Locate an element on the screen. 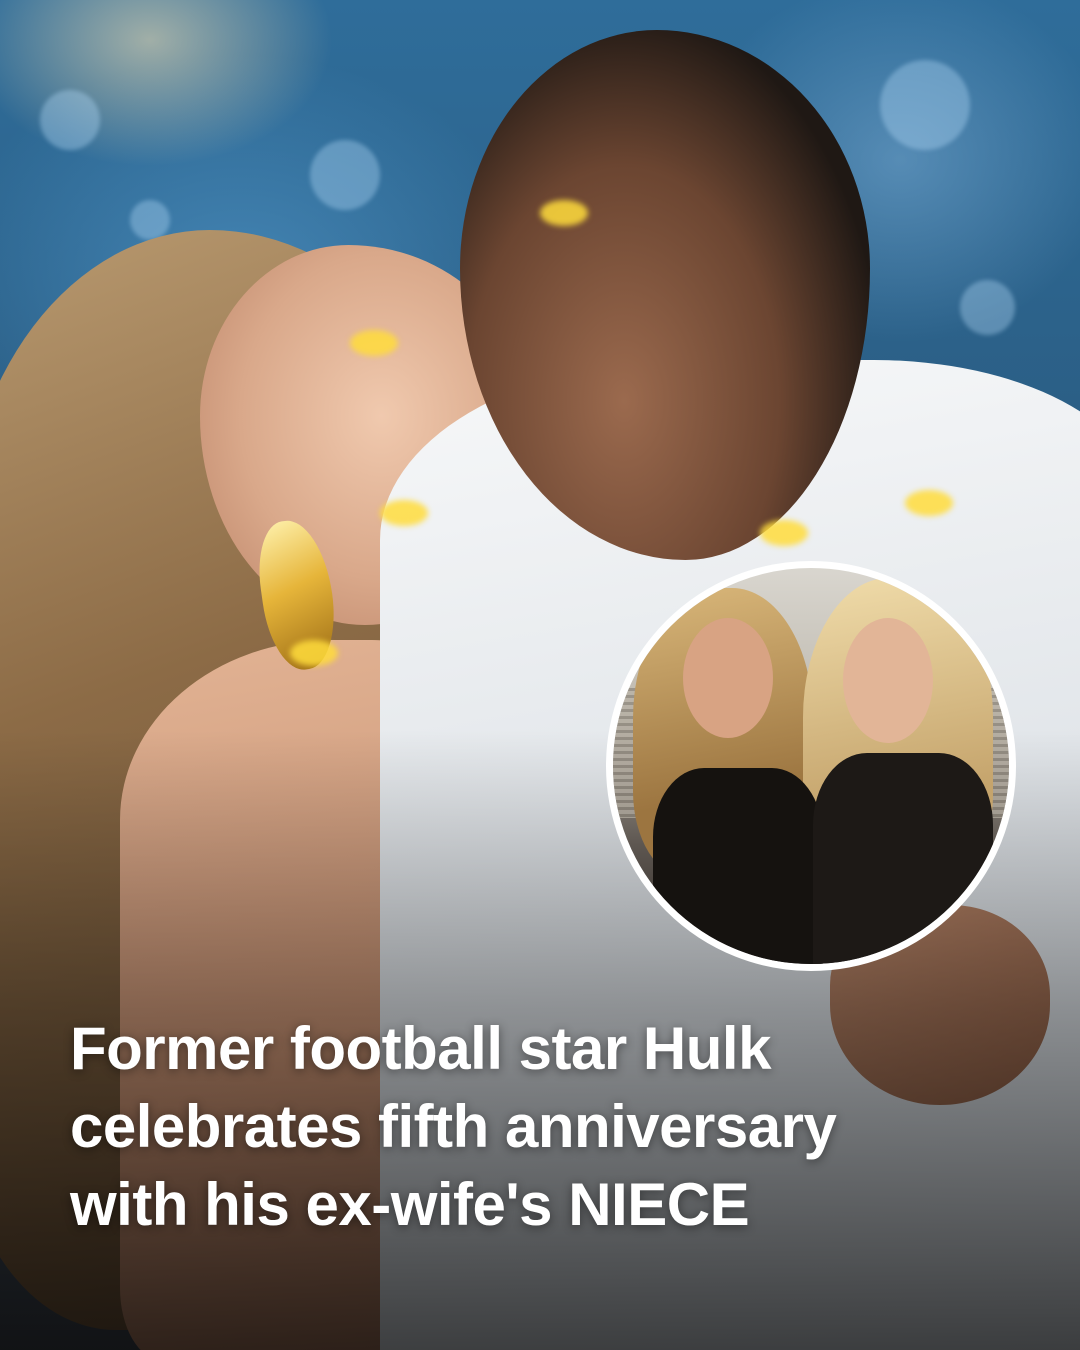  headline-line-2: celebrates fifth anniversary is located at coordinates (453, 1126).